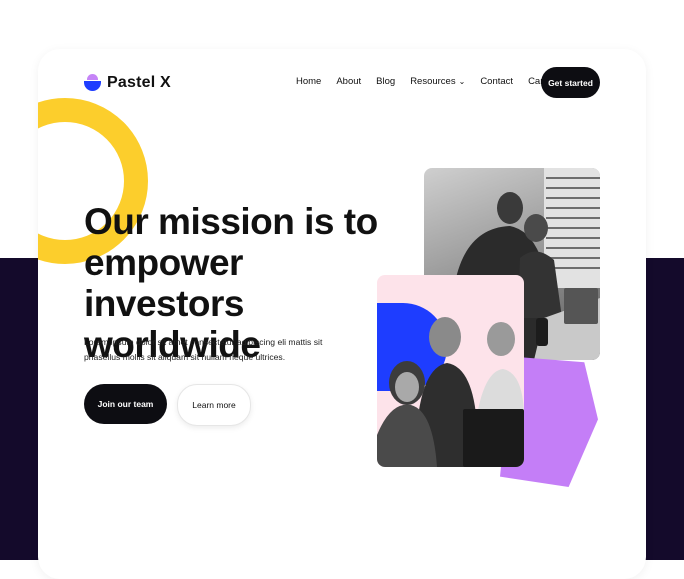 The image size is (684, 579). I want to click on brand-logo: Pastel X, so click(127, 83).